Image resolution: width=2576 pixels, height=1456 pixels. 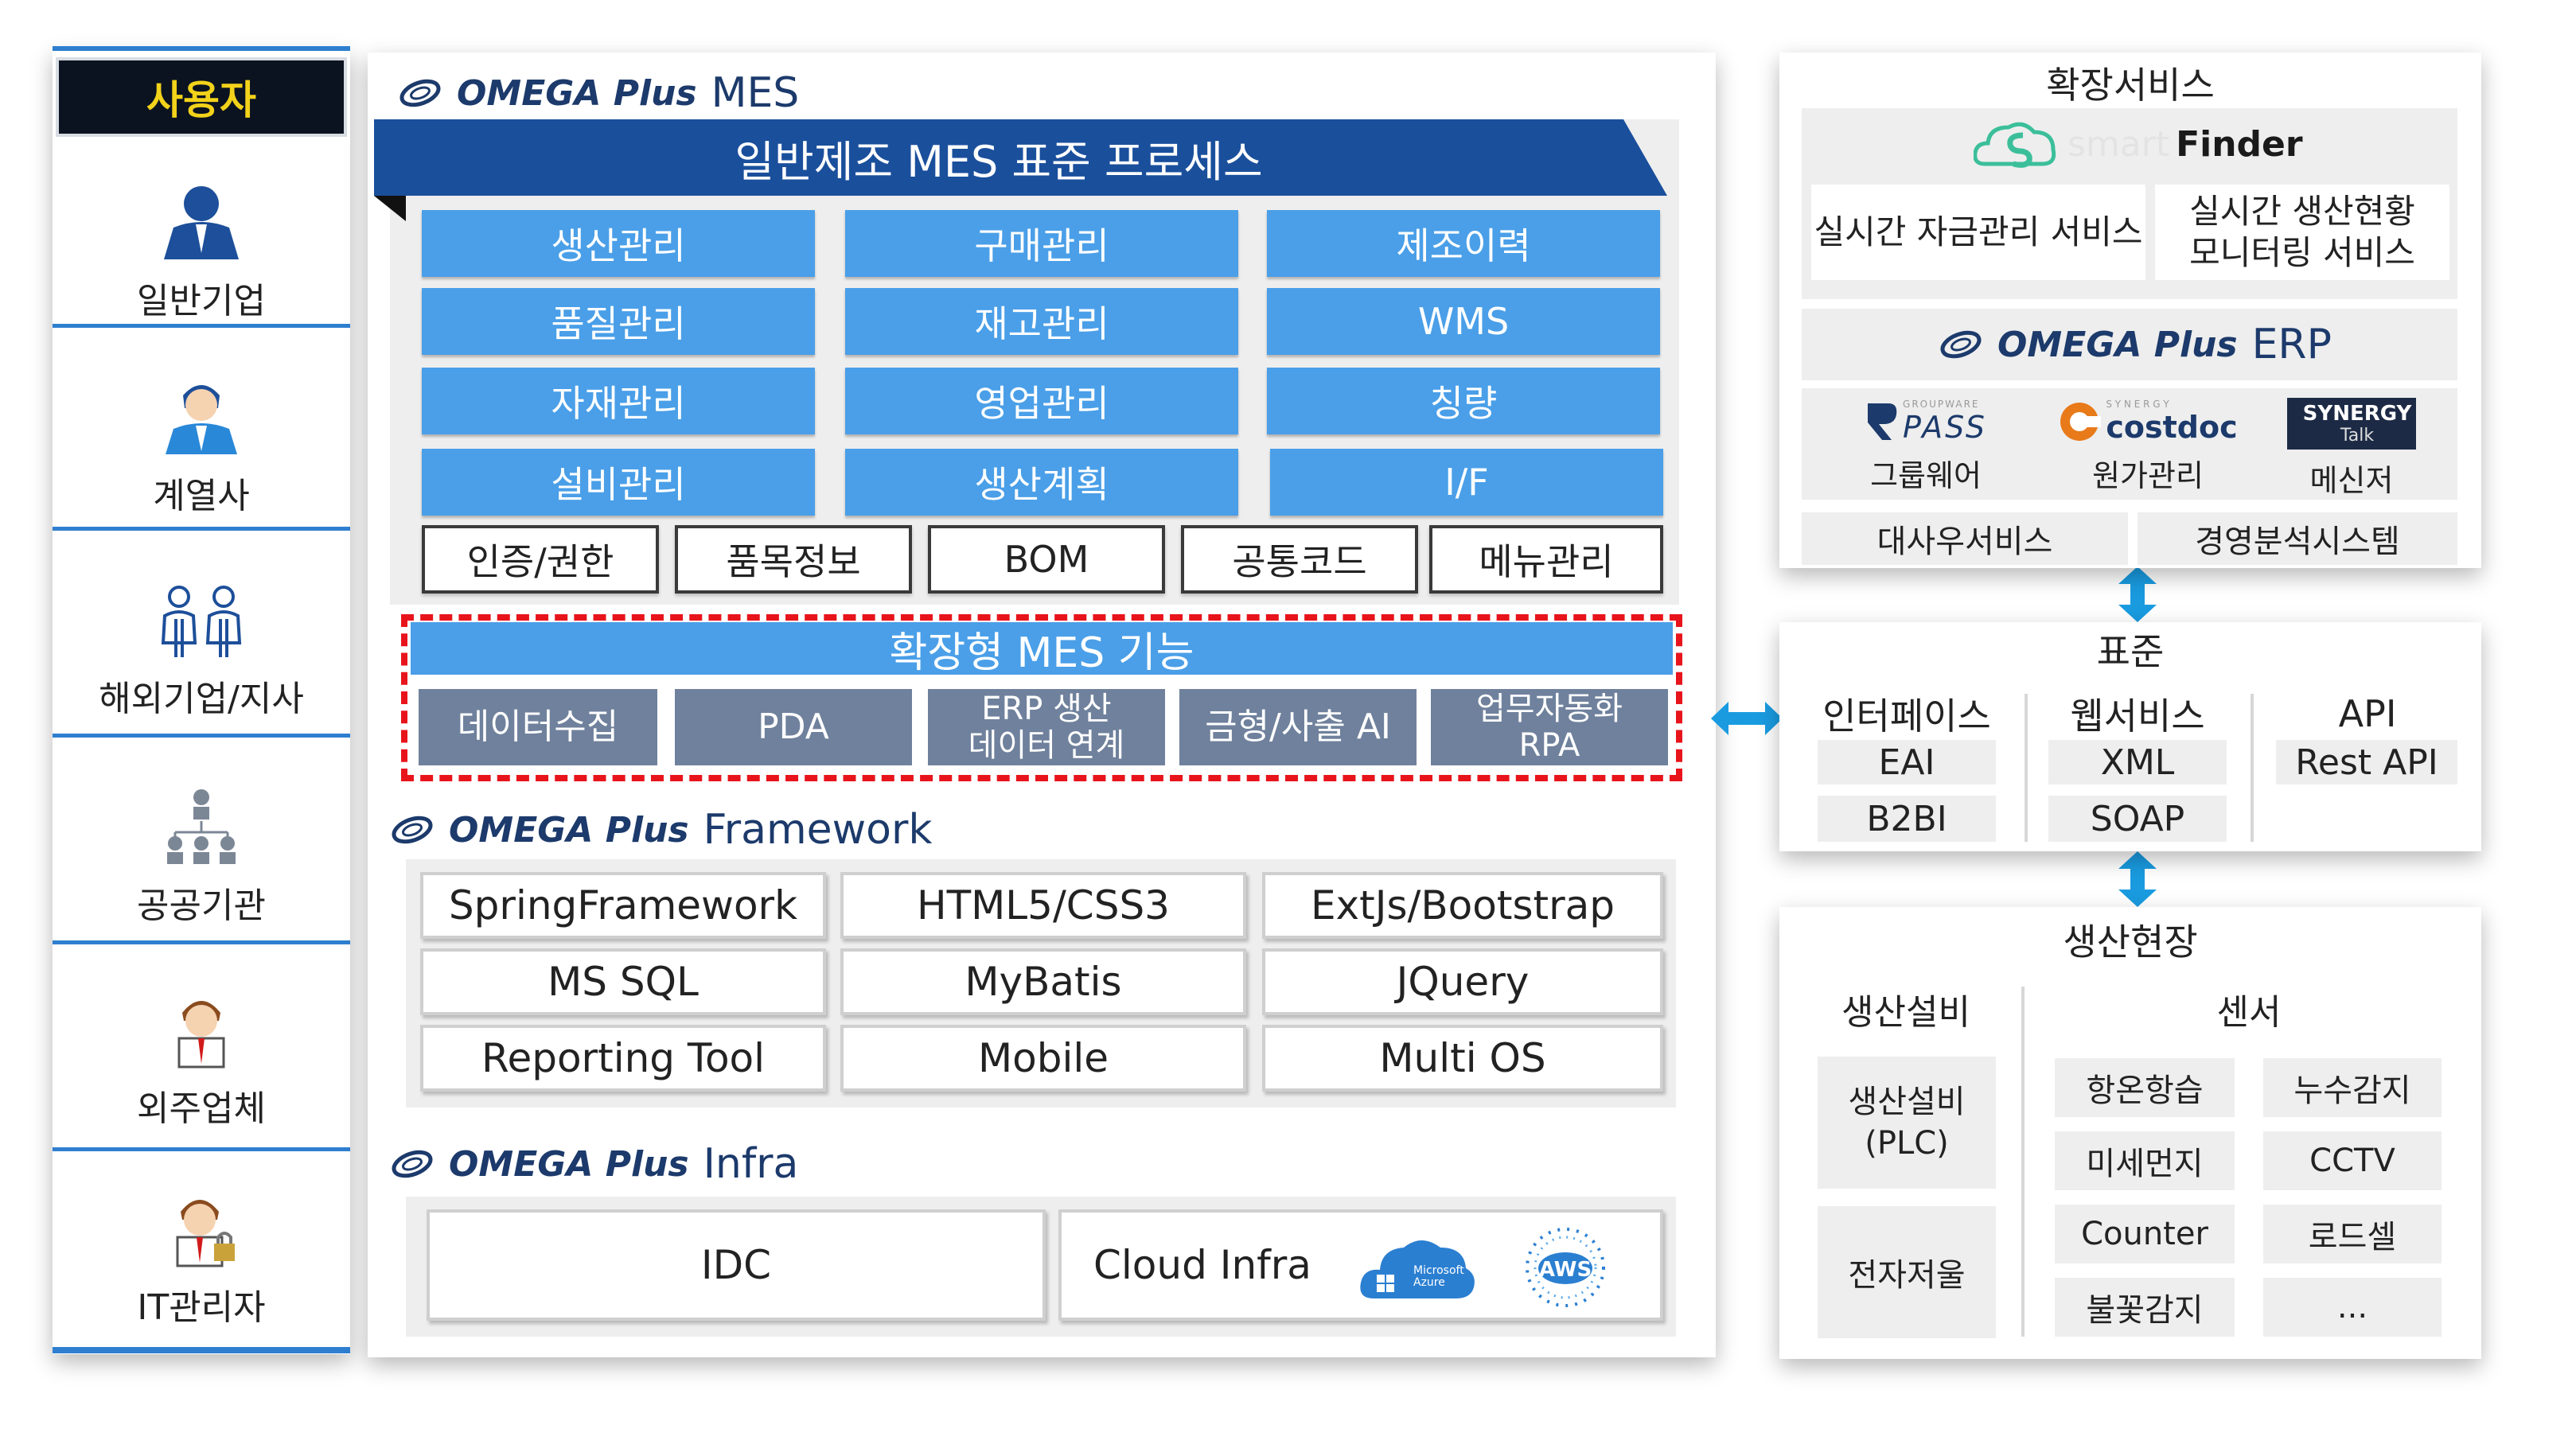 What do you see at coordinates (1907, 1272) in the screenshot?
I see `equipment-item: 전자저울` at bounding box center [1907, 1272].